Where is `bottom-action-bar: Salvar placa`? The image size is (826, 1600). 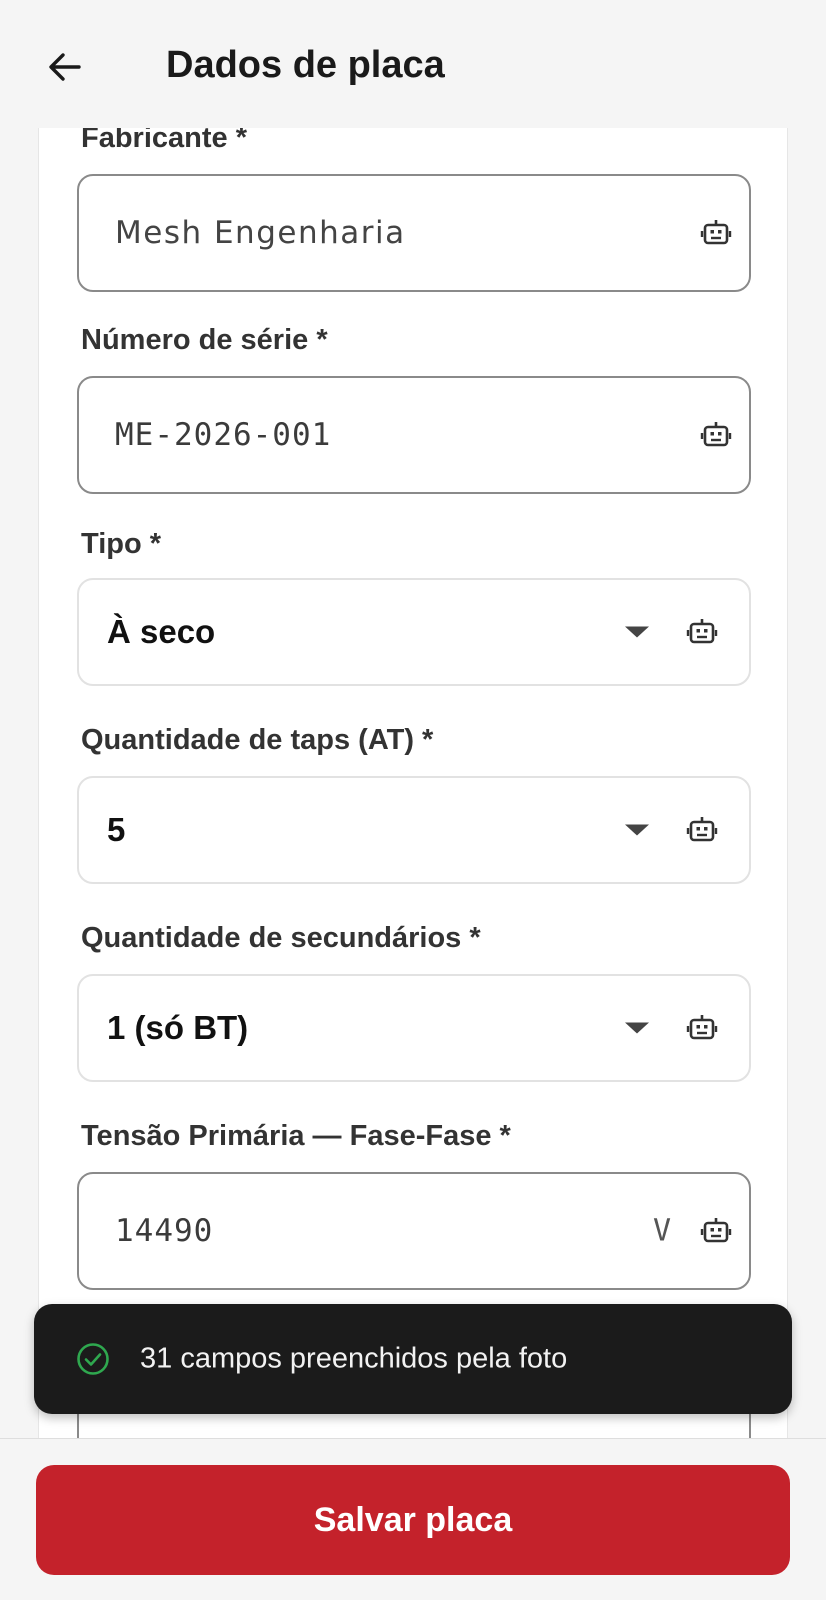
bottom-action-bar: Salvar placa is located at coordinates (413, 1519).